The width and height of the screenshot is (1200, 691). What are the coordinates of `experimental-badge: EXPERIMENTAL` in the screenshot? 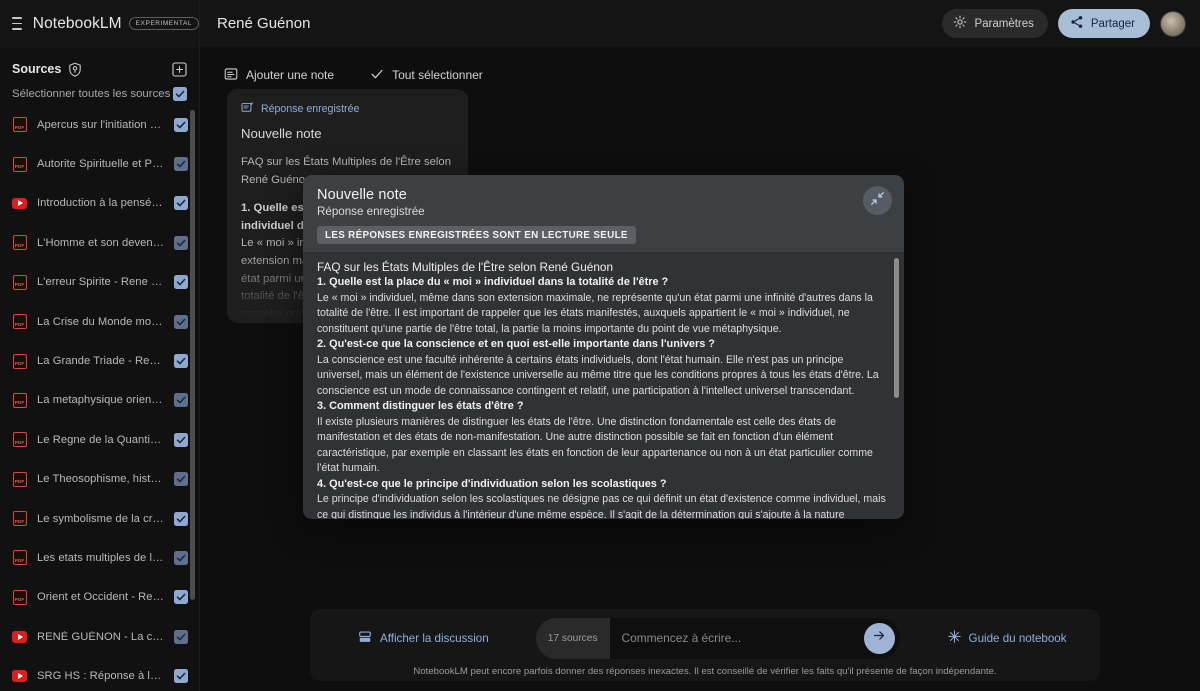 It's located at (163, 23).